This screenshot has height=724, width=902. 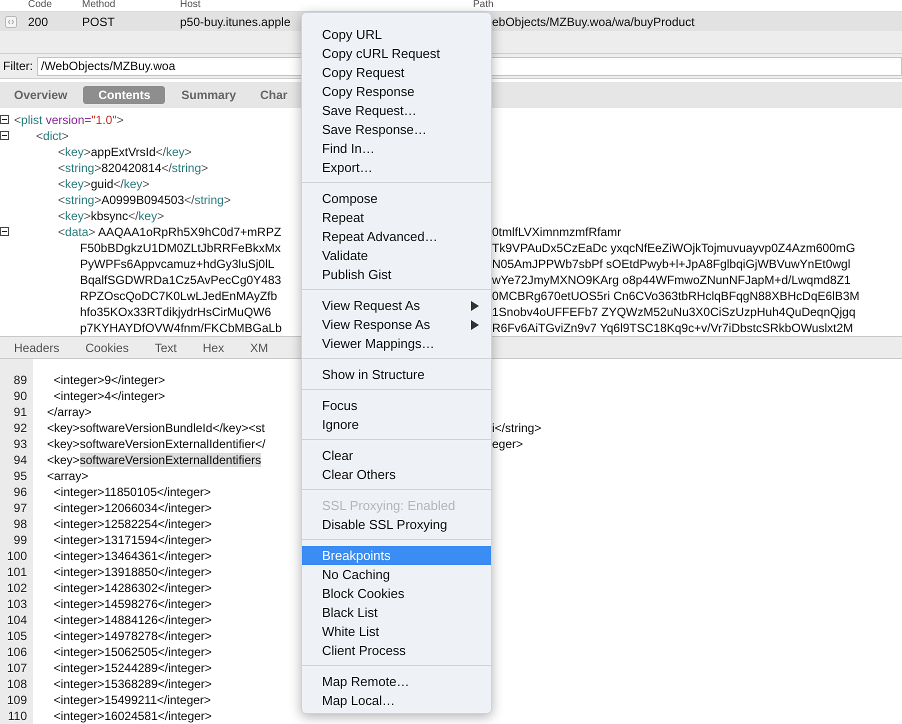 What do you see at coordinates (18, 66) in the screenshot?
I see `filter-label: Filter:` at bounding box center [18, 66].